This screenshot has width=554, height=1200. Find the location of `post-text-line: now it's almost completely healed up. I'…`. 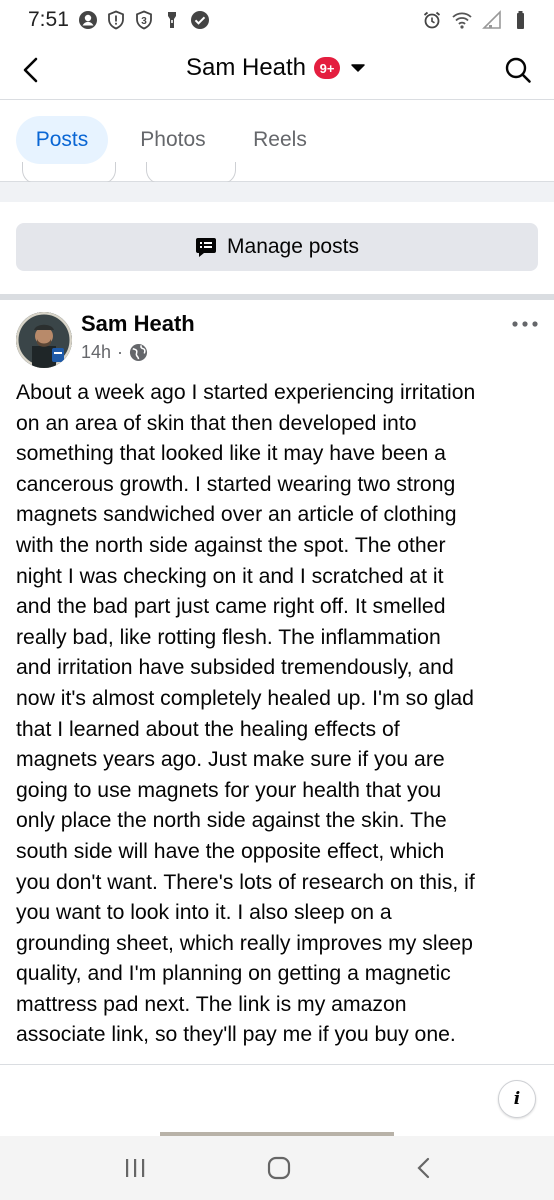

post-text-line: now it's almost completely healed up. I'… is located at coordinates (245, 698).